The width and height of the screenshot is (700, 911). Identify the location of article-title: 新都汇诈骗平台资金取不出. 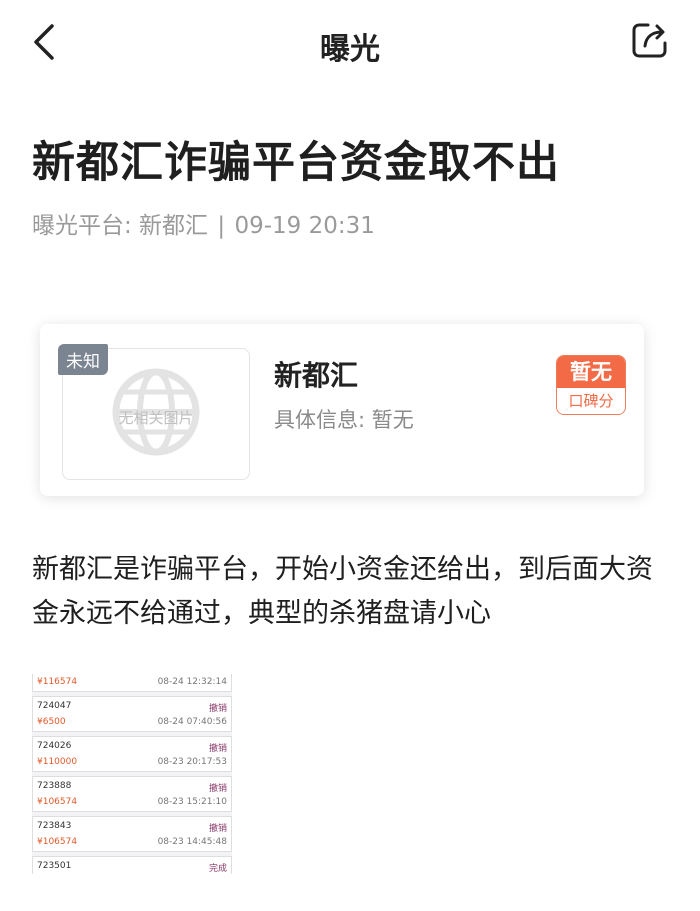
(296, 163).